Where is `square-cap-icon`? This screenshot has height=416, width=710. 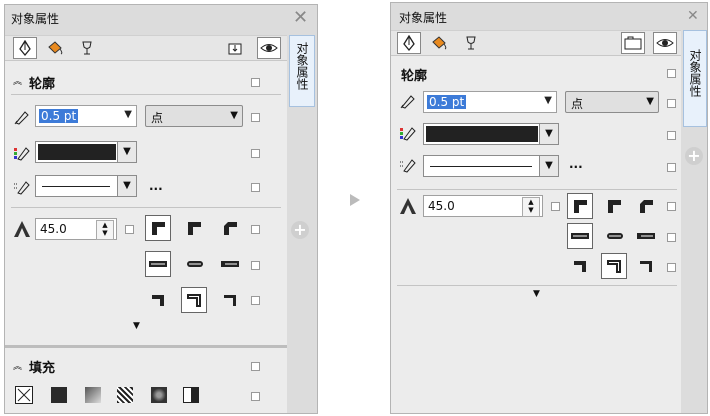 square-cap-icon is located at coordinates (646, 236).